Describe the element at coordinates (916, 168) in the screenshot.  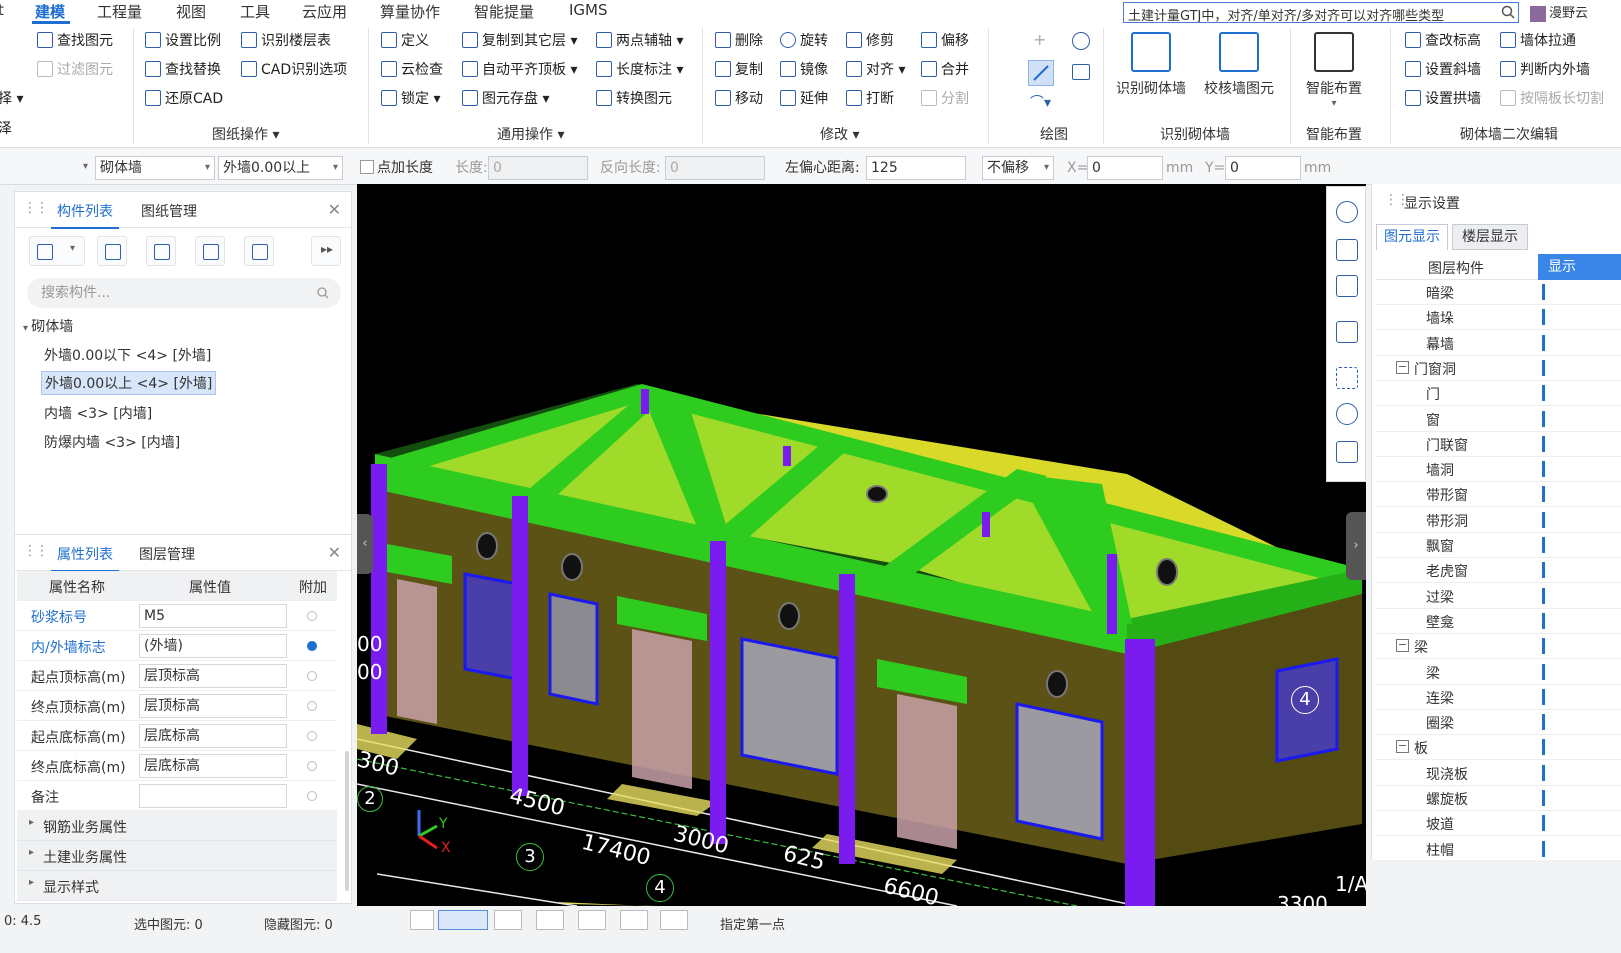
I see `offset-distance-input: 125` at that location.